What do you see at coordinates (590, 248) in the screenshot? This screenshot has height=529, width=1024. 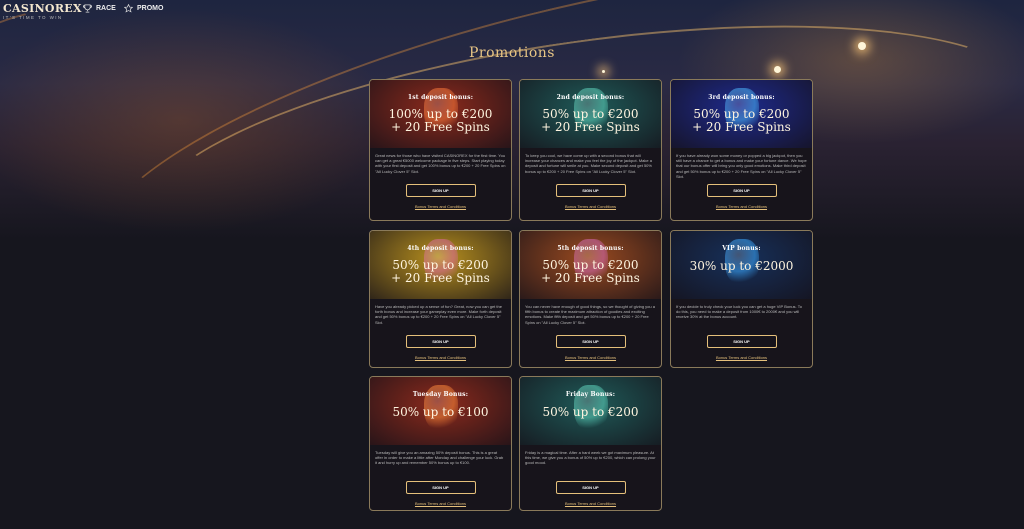 I see `card-label: 5th deposit bonus:` at bounding box center [590, 248].